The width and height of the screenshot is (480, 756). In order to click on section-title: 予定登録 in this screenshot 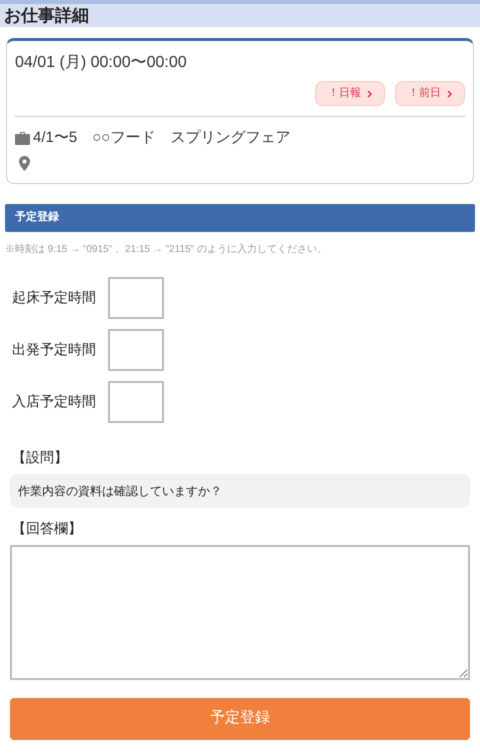, I will do `click(37, 218)`.